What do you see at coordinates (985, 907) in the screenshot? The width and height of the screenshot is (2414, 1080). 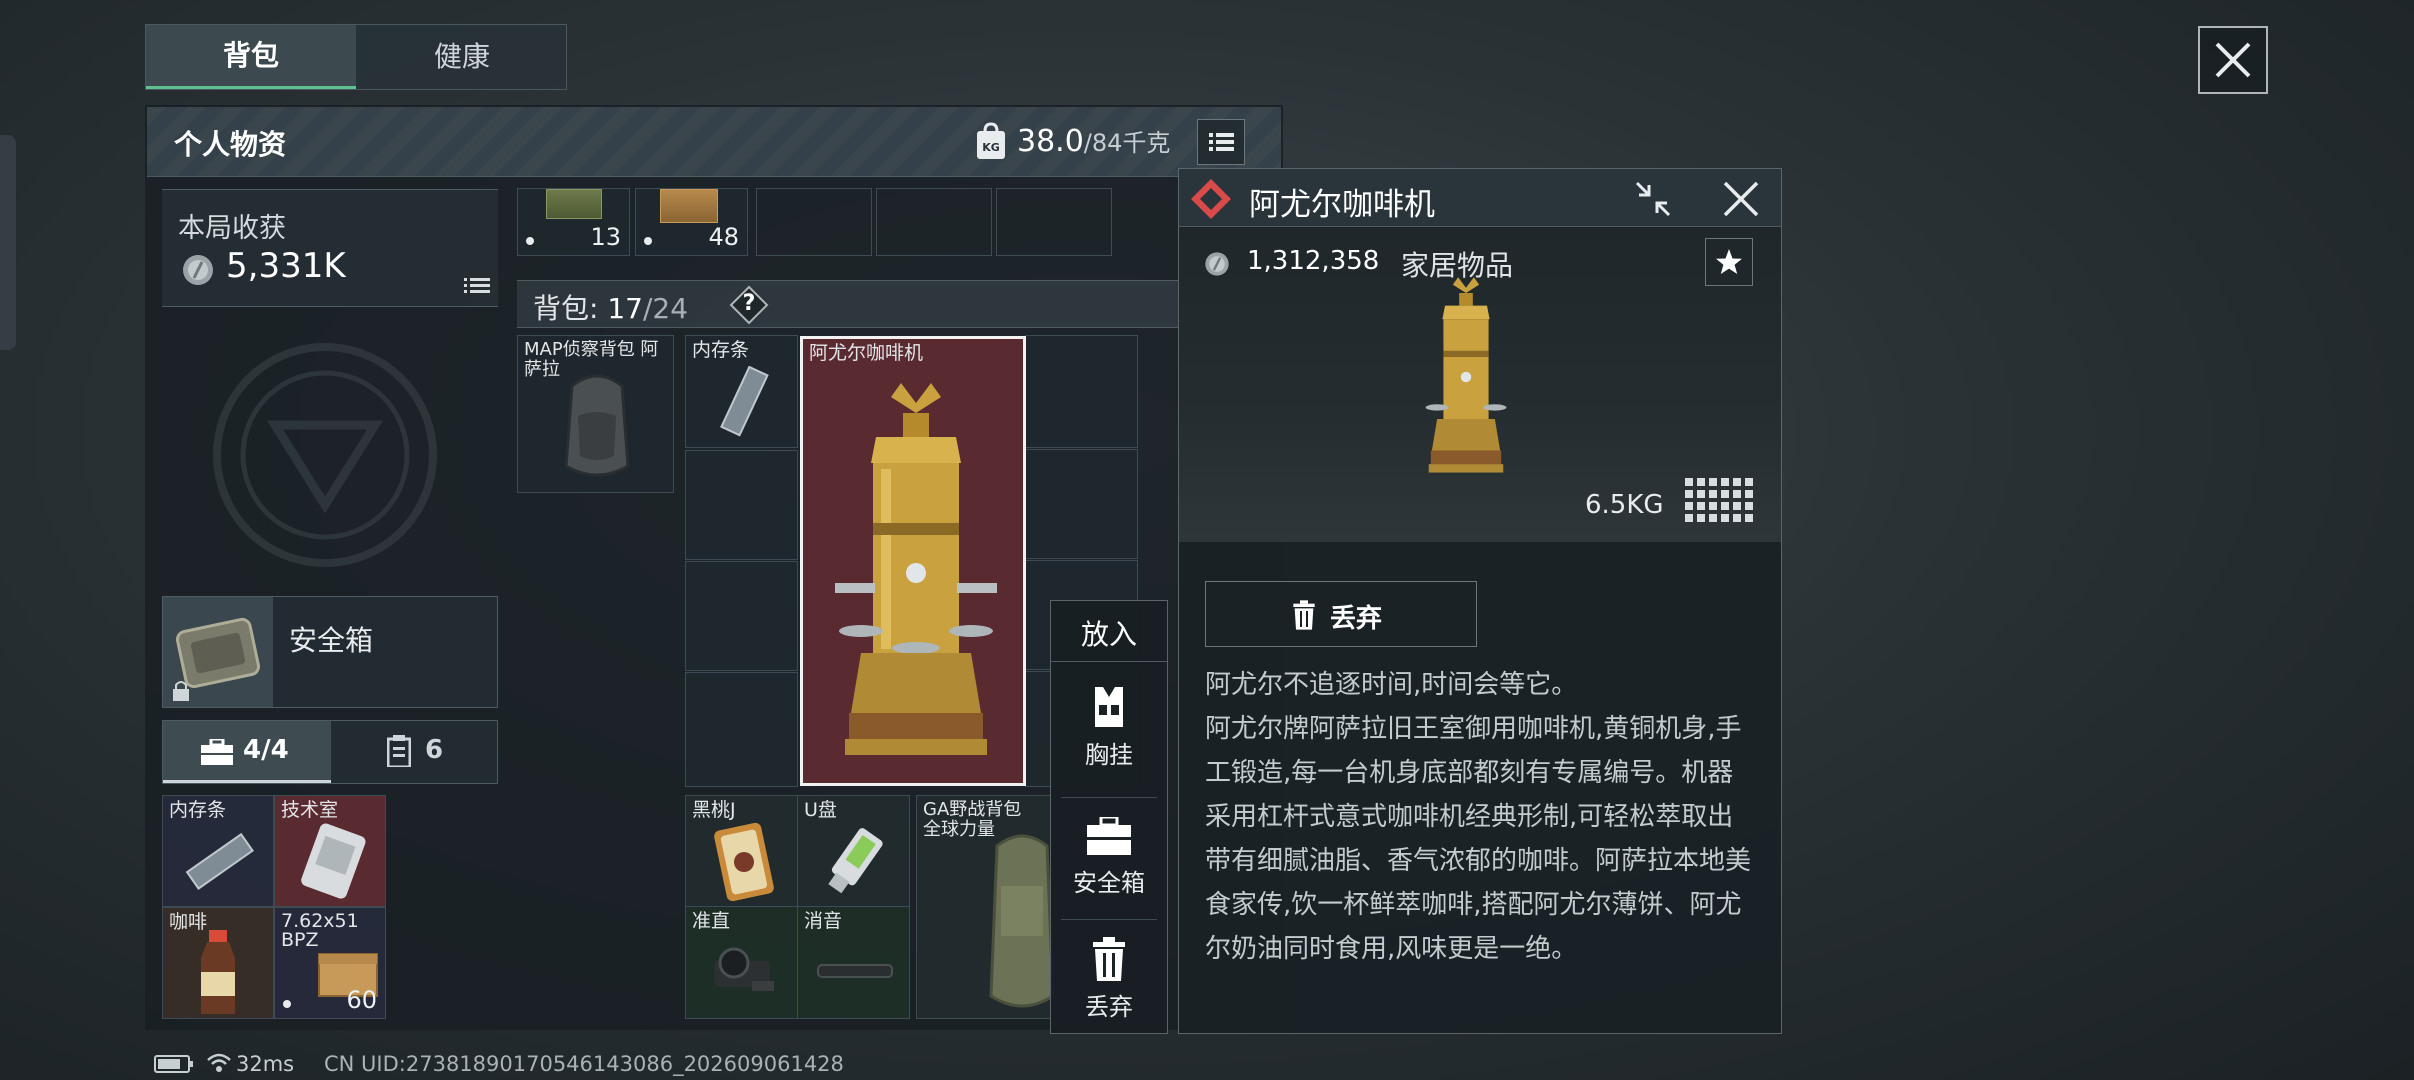 I see `ga-field-backpack-item: GA野战背包 全球力量` at bounding box center [985, 907].